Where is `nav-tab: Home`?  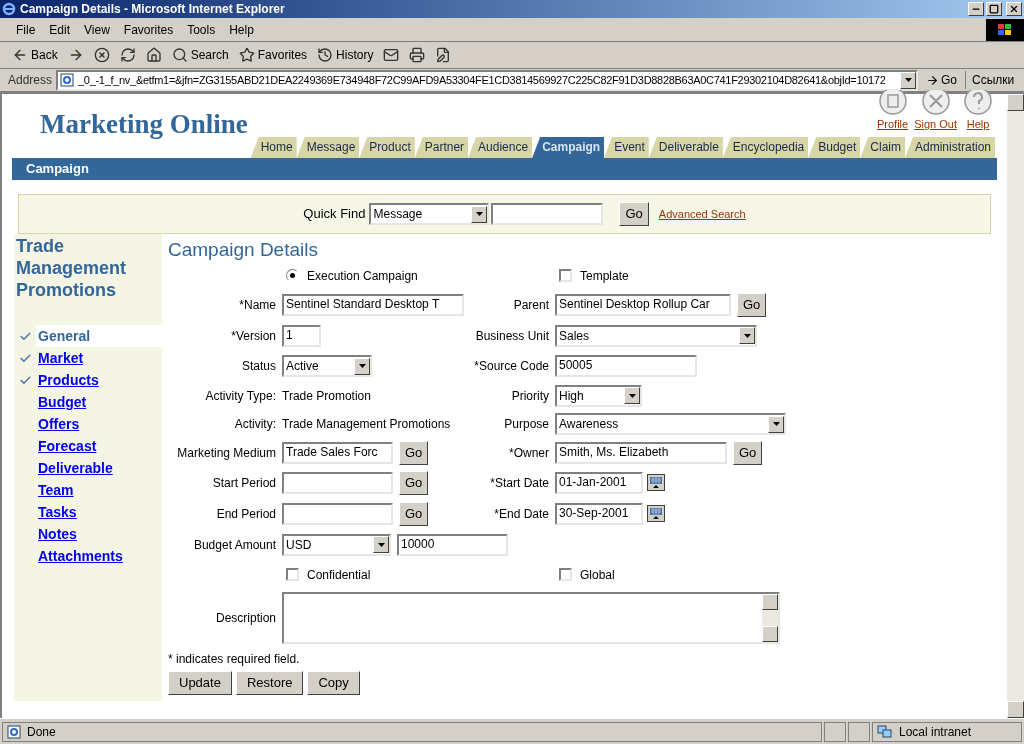 nav-tab: Home is located at coordinates (273, 147).